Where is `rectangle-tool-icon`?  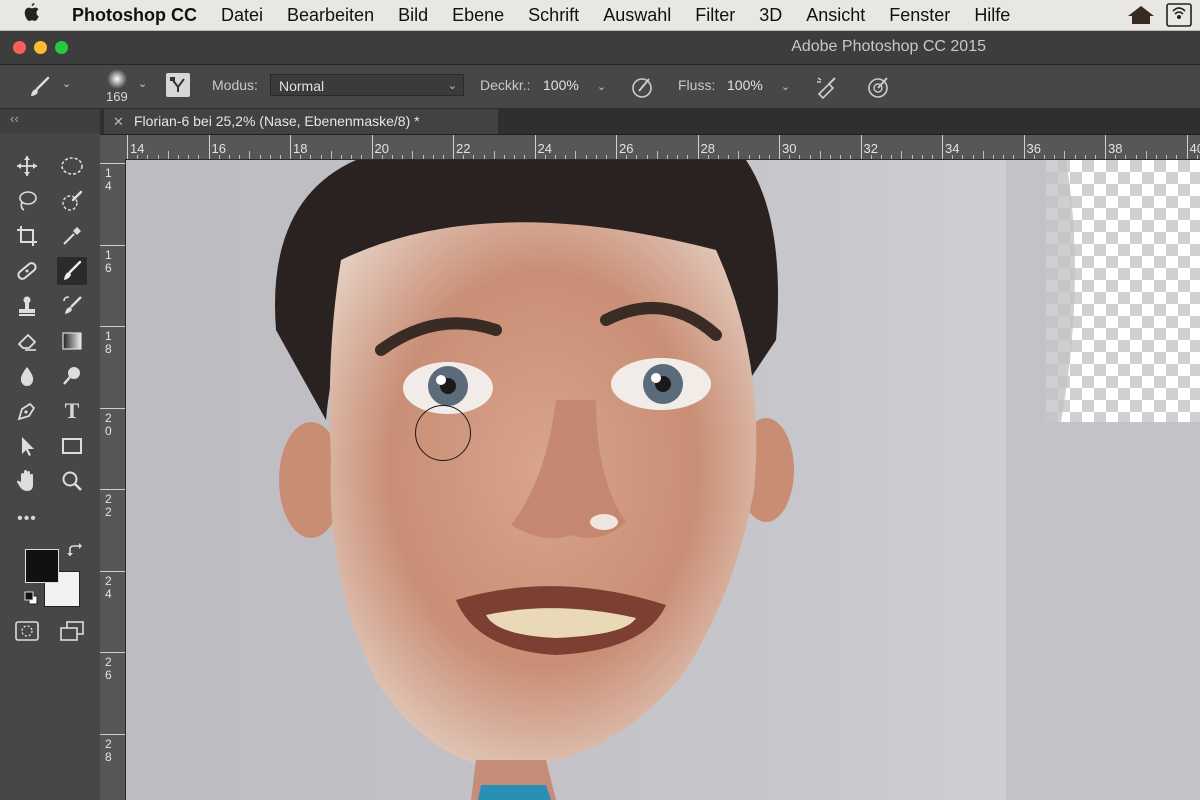 rectangle-tool-icon is located at coordinates (72, 446).